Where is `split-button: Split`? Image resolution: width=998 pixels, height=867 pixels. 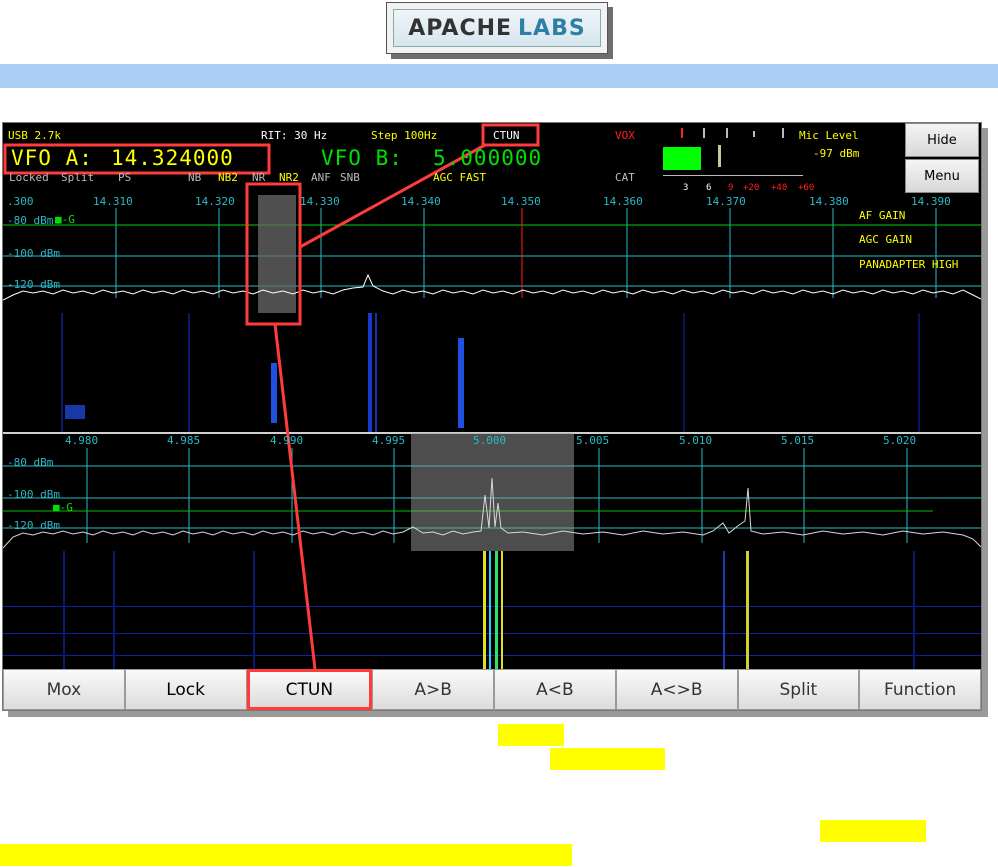
split-button: Split is located at coordinates (798, 689).